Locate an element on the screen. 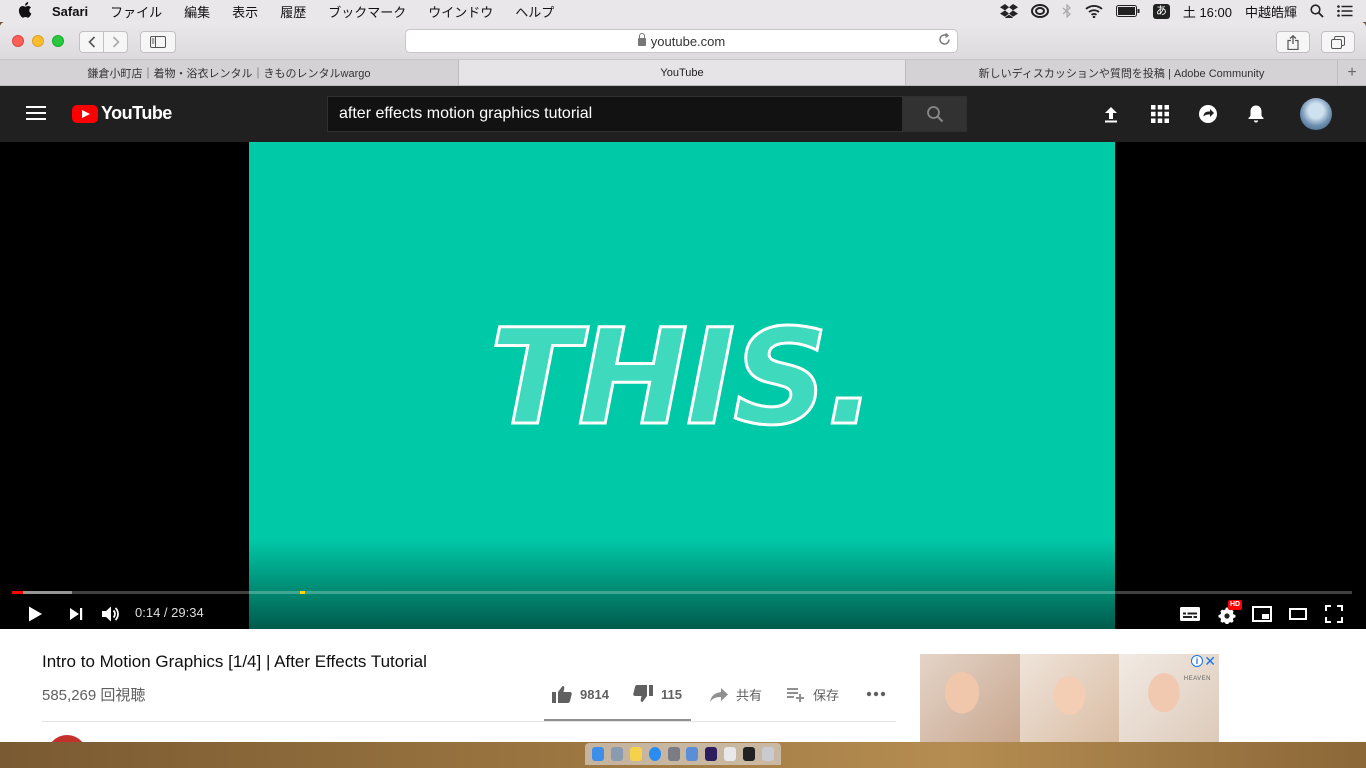  next-button is located at coordinates (76, 614).